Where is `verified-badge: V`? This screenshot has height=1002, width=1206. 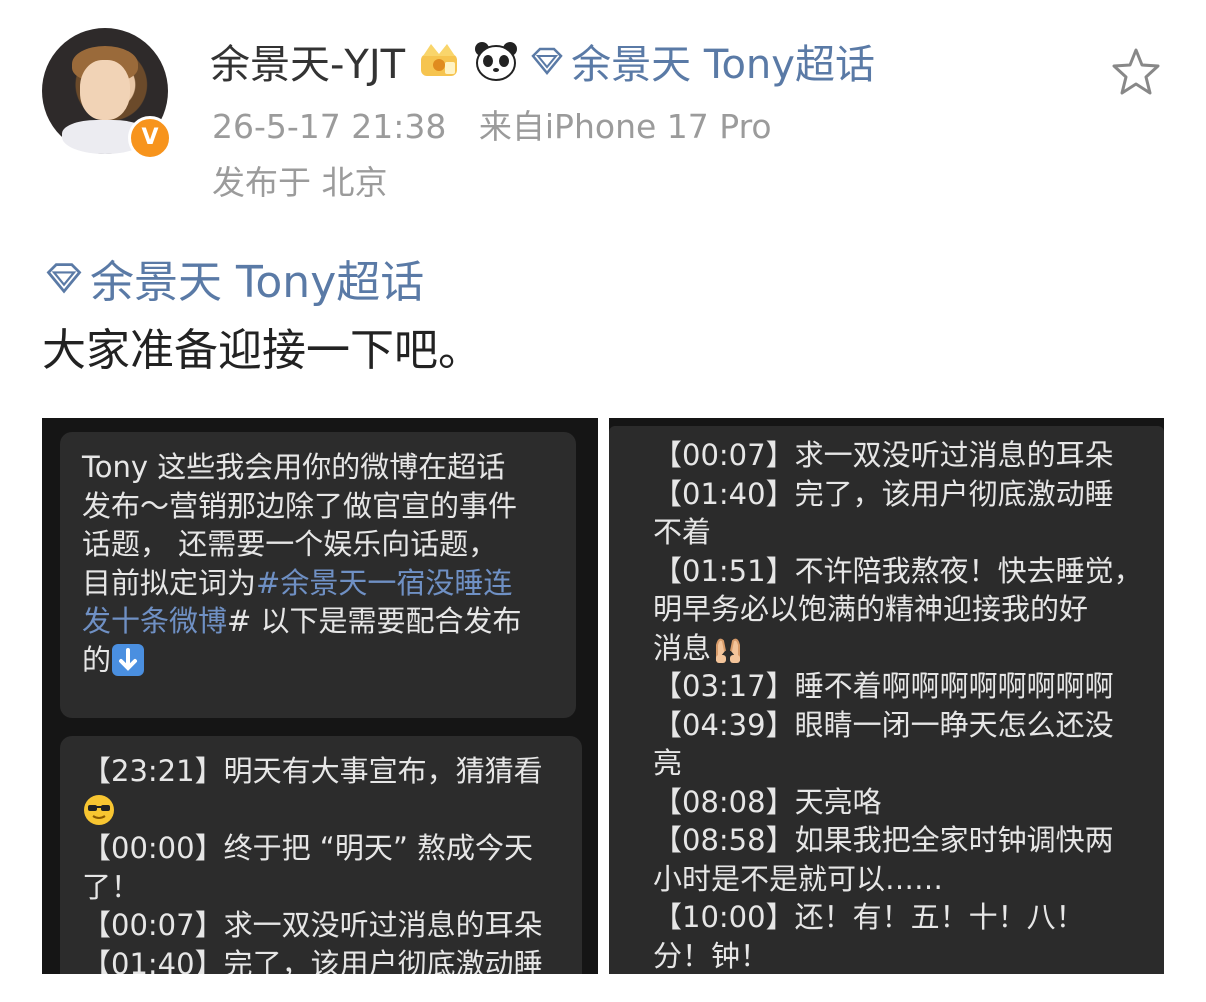
verified-badge: V is located at coordinates (150, 138).